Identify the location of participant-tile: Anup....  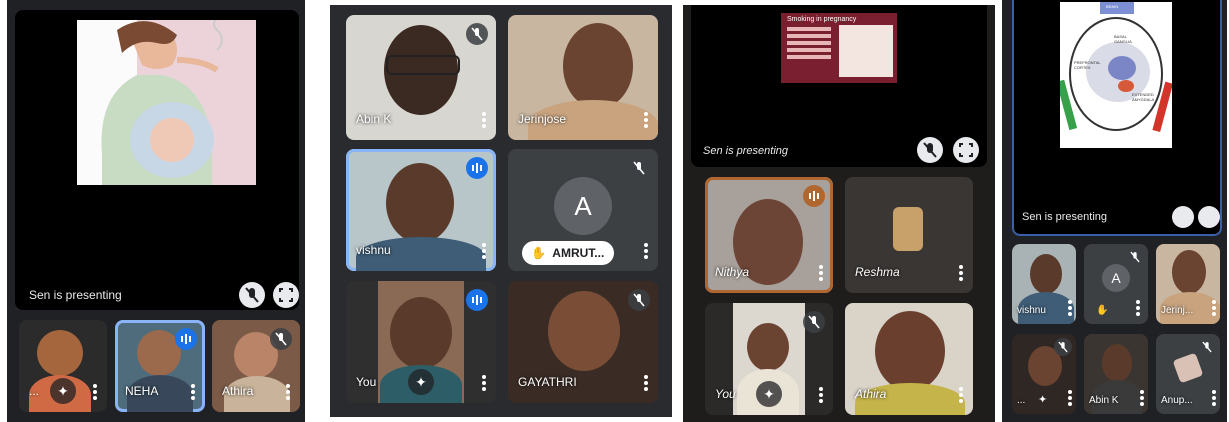
(1188, 374).